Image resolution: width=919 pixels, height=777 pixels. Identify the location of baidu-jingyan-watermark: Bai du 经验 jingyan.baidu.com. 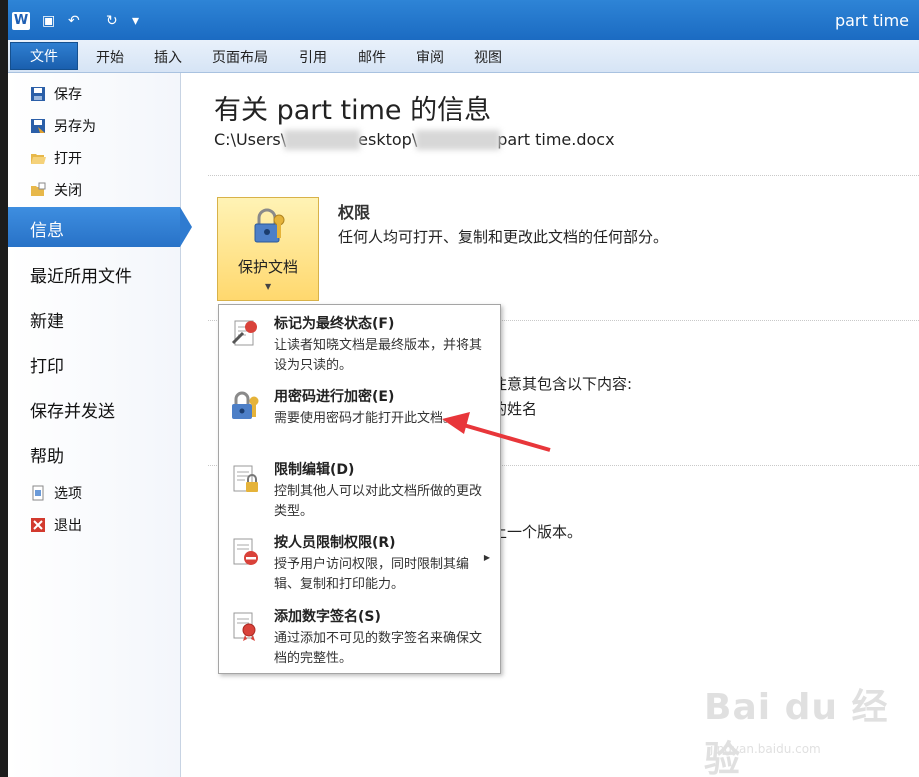
(806, 726).